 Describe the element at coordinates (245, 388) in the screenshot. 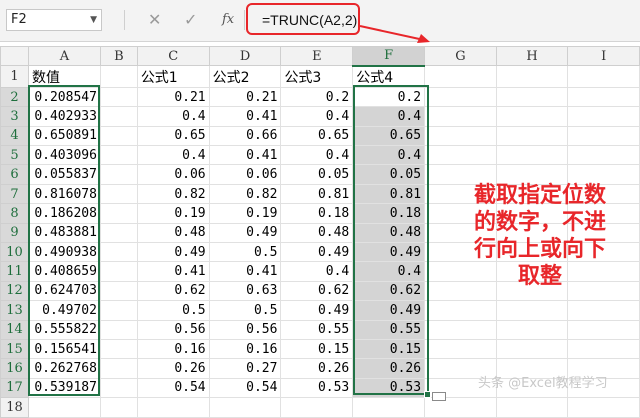

I see `cell-d: 0.54` at that location.